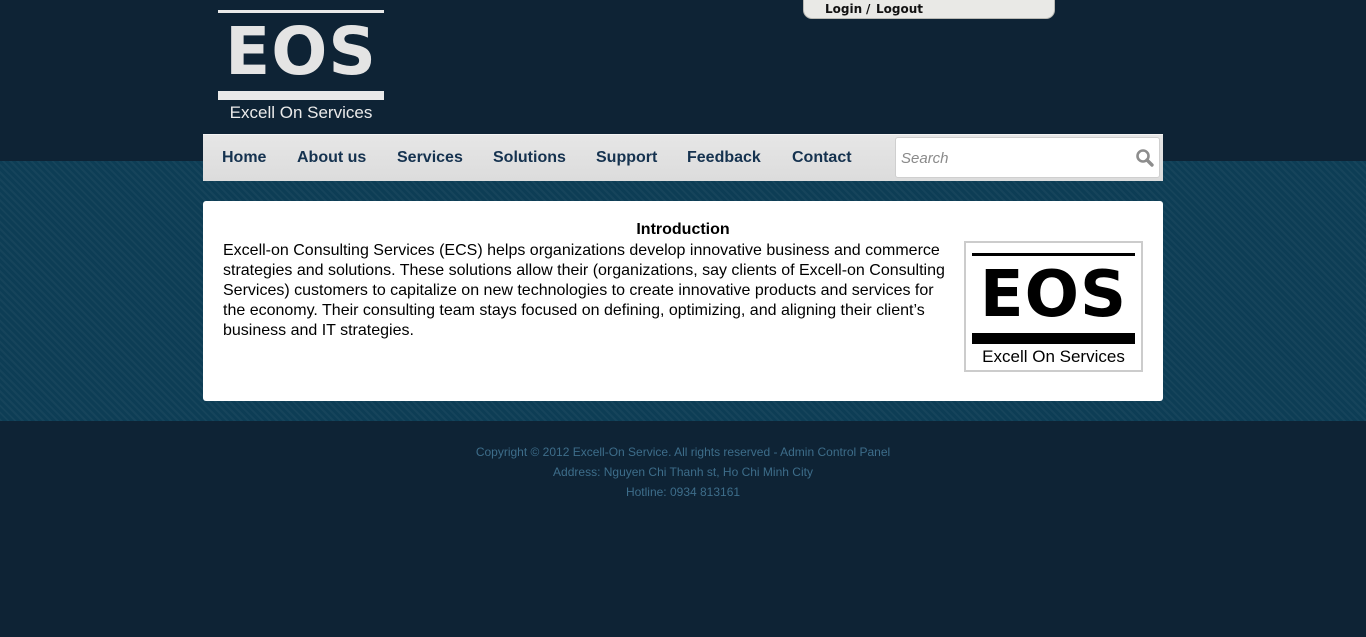 The width and height of the screenshot is (1366, 637). I want to click on search-input, so click(1013, 158).